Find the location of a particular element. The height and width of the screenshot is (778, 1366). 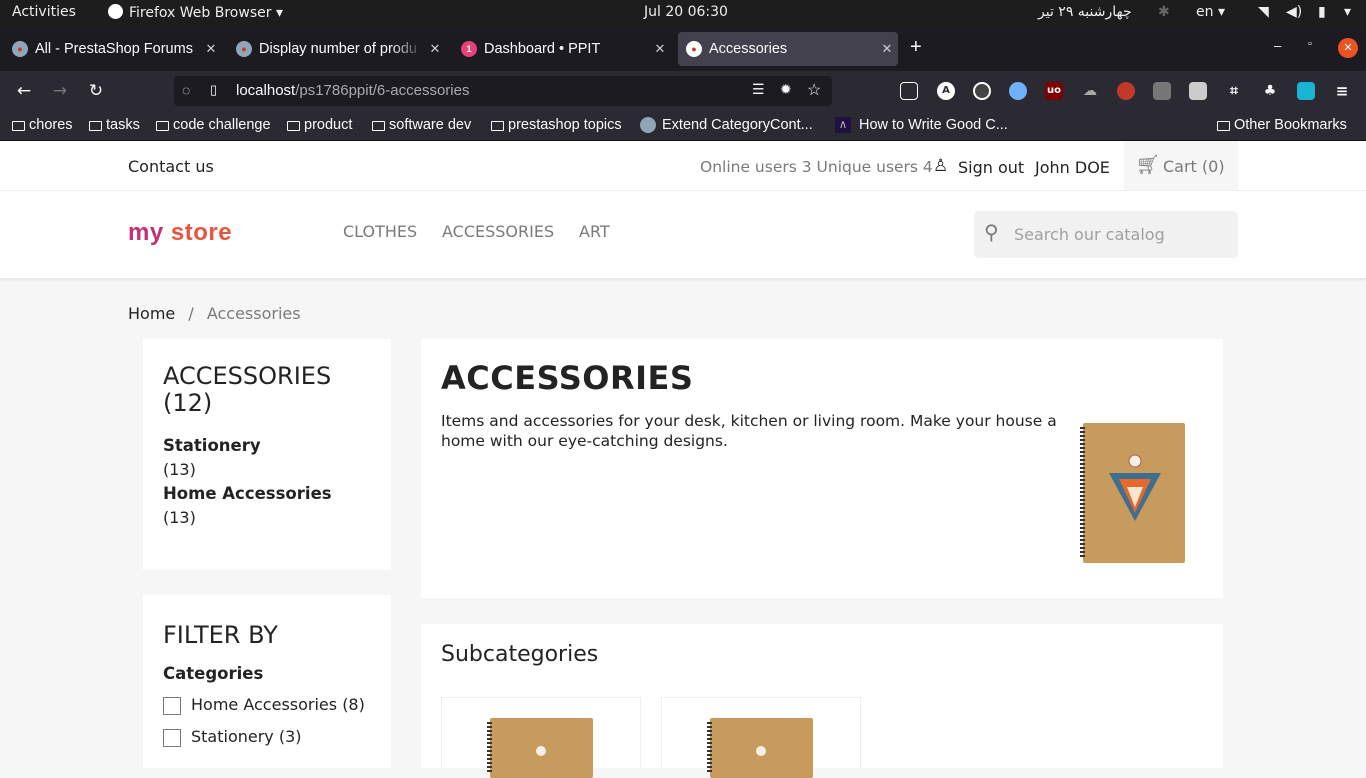

menu-accessories: ACCESSORIES is located at coordinates (498, 231).